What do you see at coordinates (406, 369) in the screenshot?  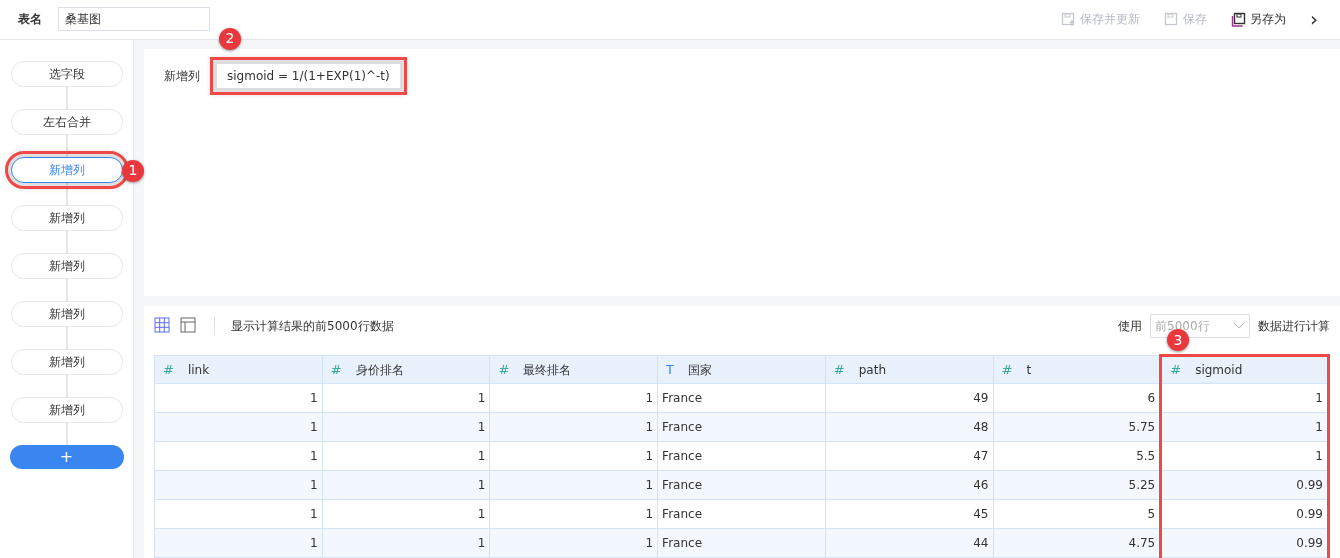 I see `column-header: # 身价排名` at bounding box center [406, 369].